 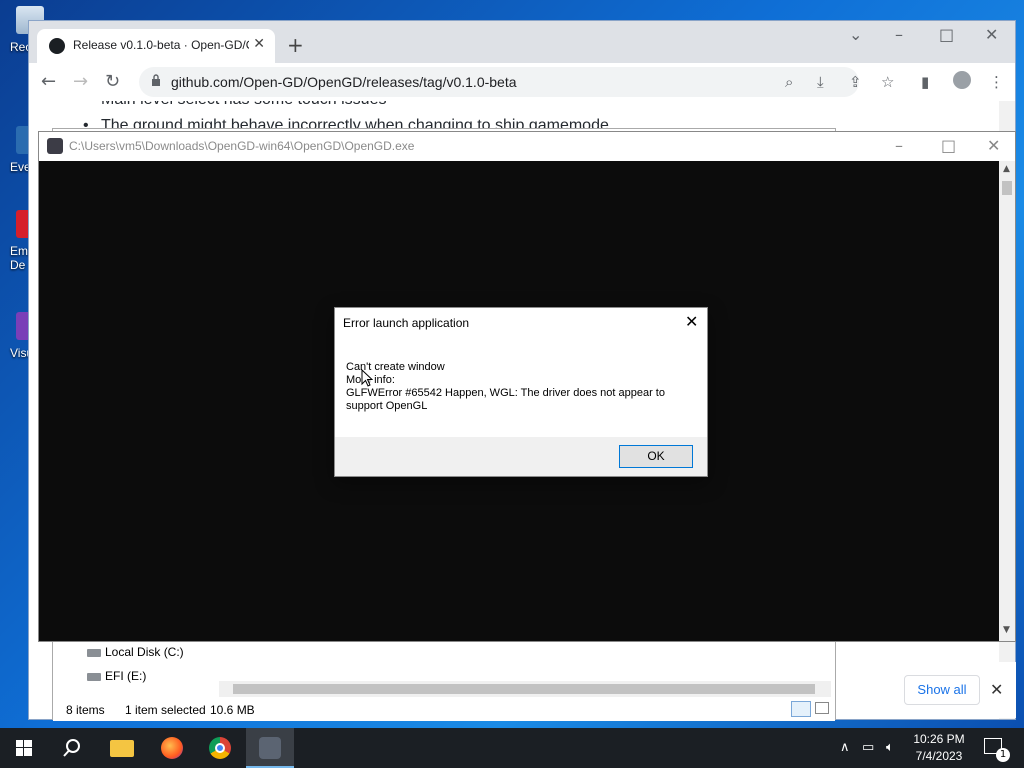 What do you see at coordinates (822, 708) in the screenshot?
I see `thumbnail-view-icon` at bounding box center [822, 708].